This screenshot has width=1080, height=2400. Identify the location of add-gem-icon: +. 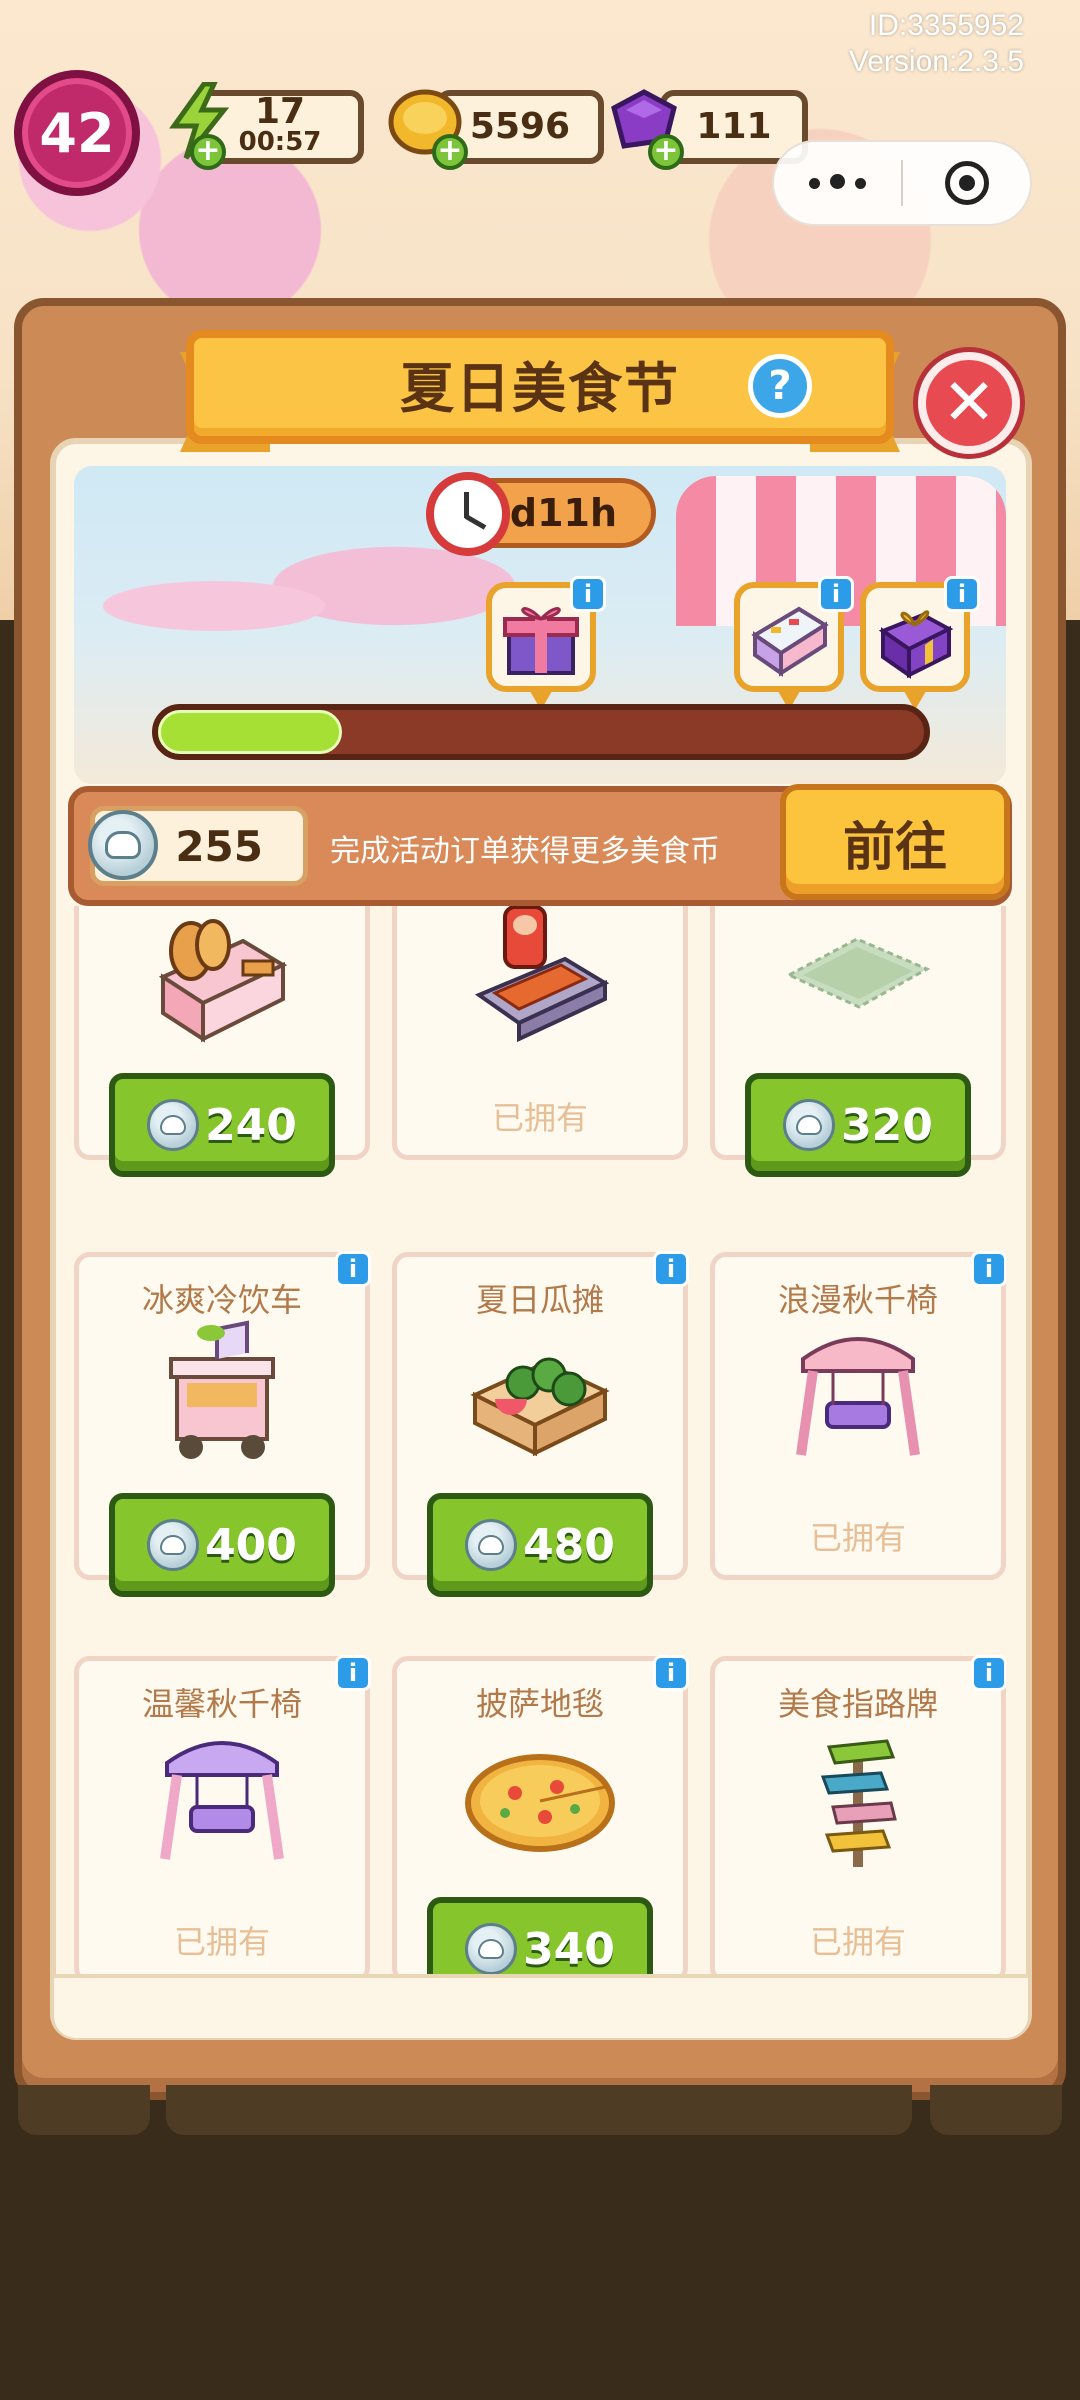
(666, 152).